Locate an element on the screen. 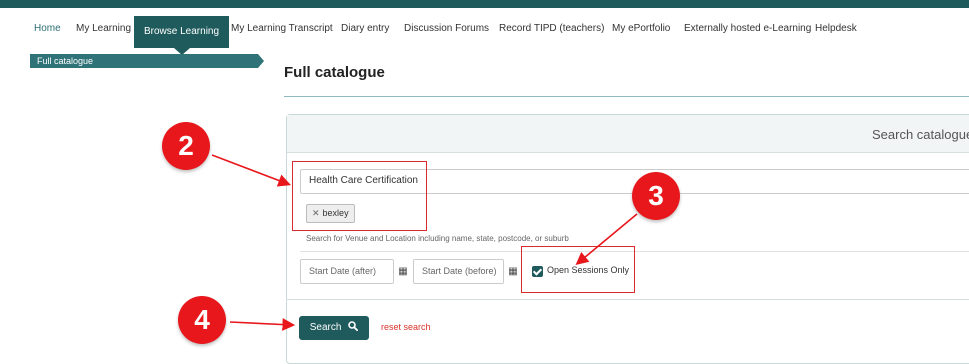 Image resolution: width=969 pixels, height=364 pixels. annotation-badge-3: 3 is located at coordinates (656, 196).